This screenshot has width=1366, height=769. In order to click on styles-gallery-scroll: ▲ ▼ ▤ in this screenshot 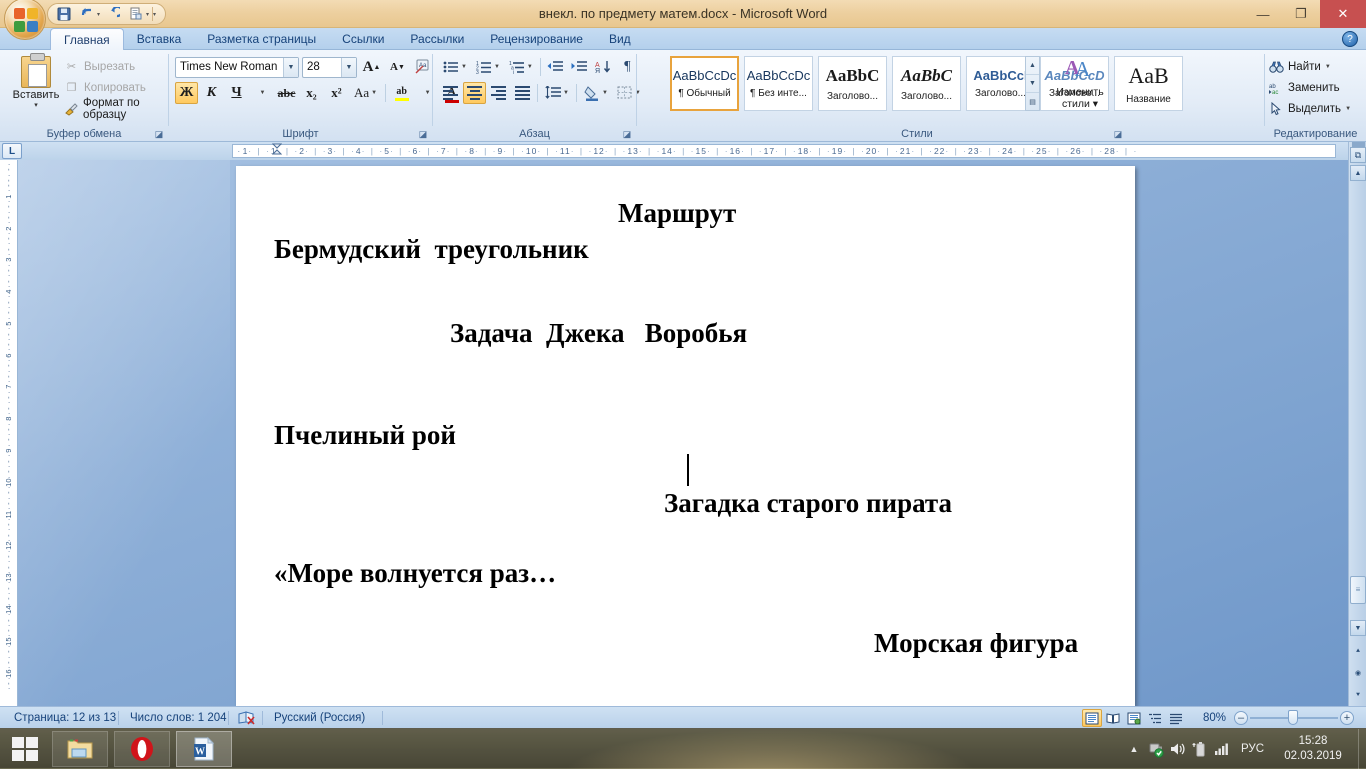, I will do `click(1032, 83)`.